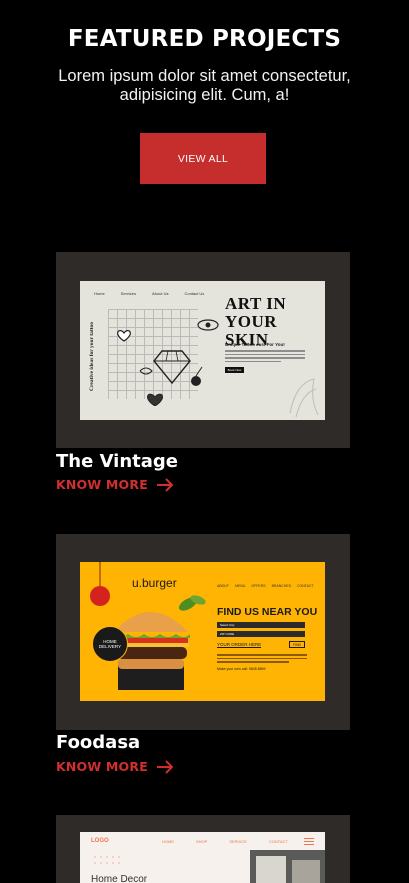 This screenshot has width=409, height=883. I want to click on hamburger-menu-icon, so click(309, 842).